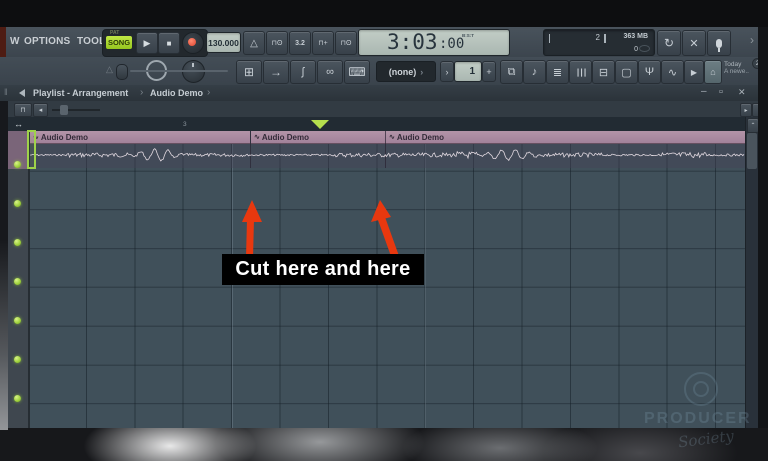 This screenshot has width=768, height=461. I want to click on panel-piano-roll-button: ♪, so click(534, 72).